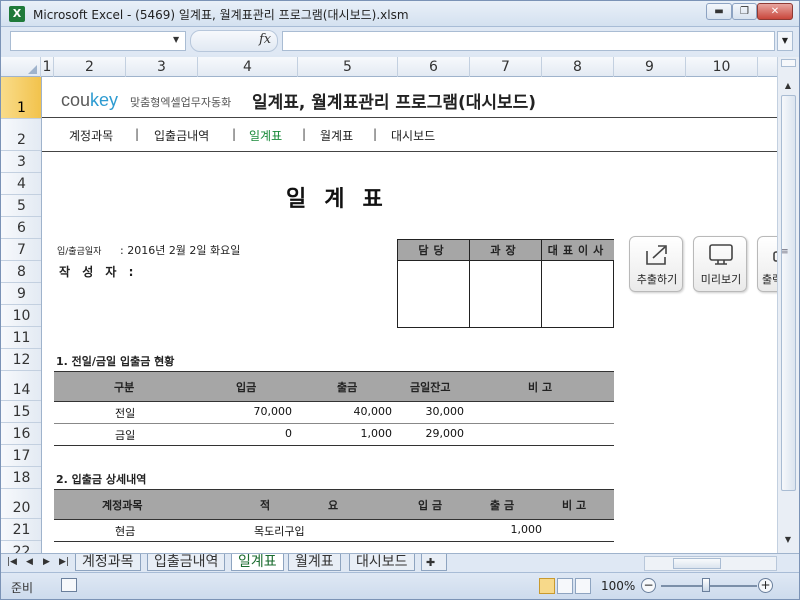  What do you see at coordinates (98, 272) in the screenshot?
I see `writer-label: 작 성 자 :` at bounding box center [98, 272].